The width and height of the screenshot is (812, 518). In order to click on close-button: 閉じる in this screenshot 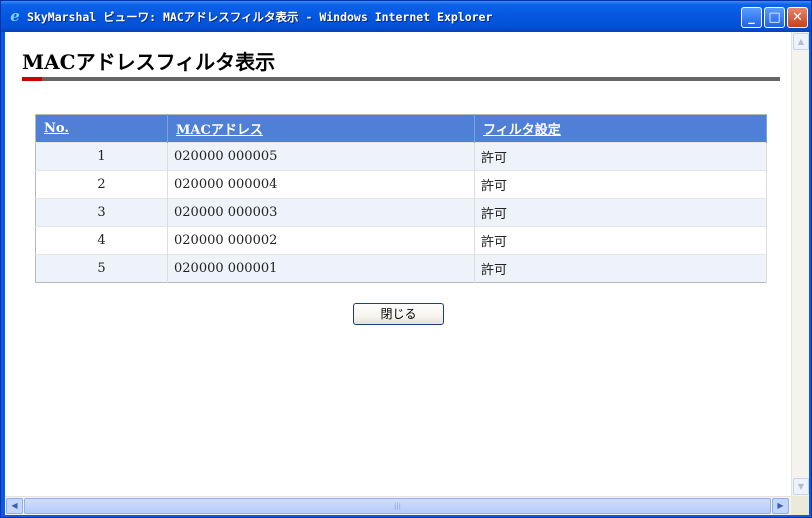, I will do `click(398, 314)`.